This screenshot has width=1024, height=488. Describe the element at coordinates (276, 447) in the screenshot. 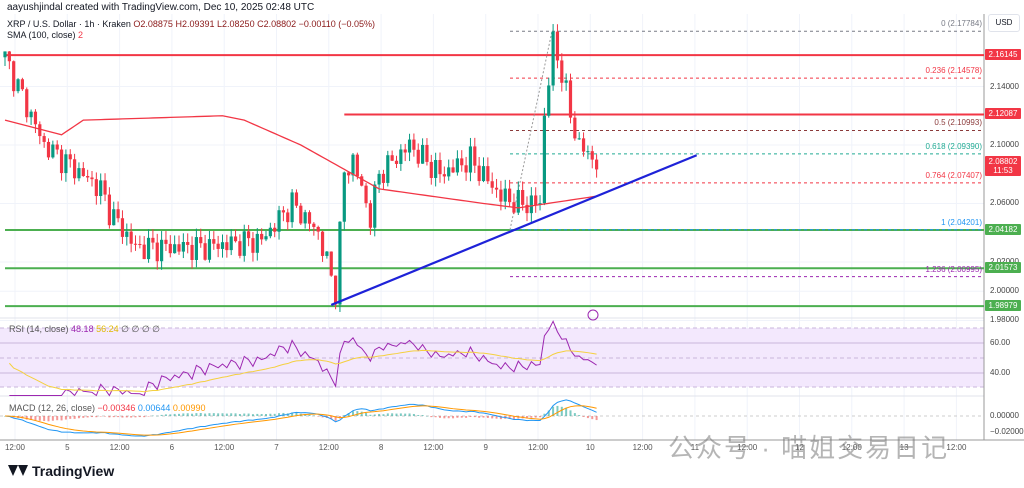

I see `time-tick: 7` at that location.